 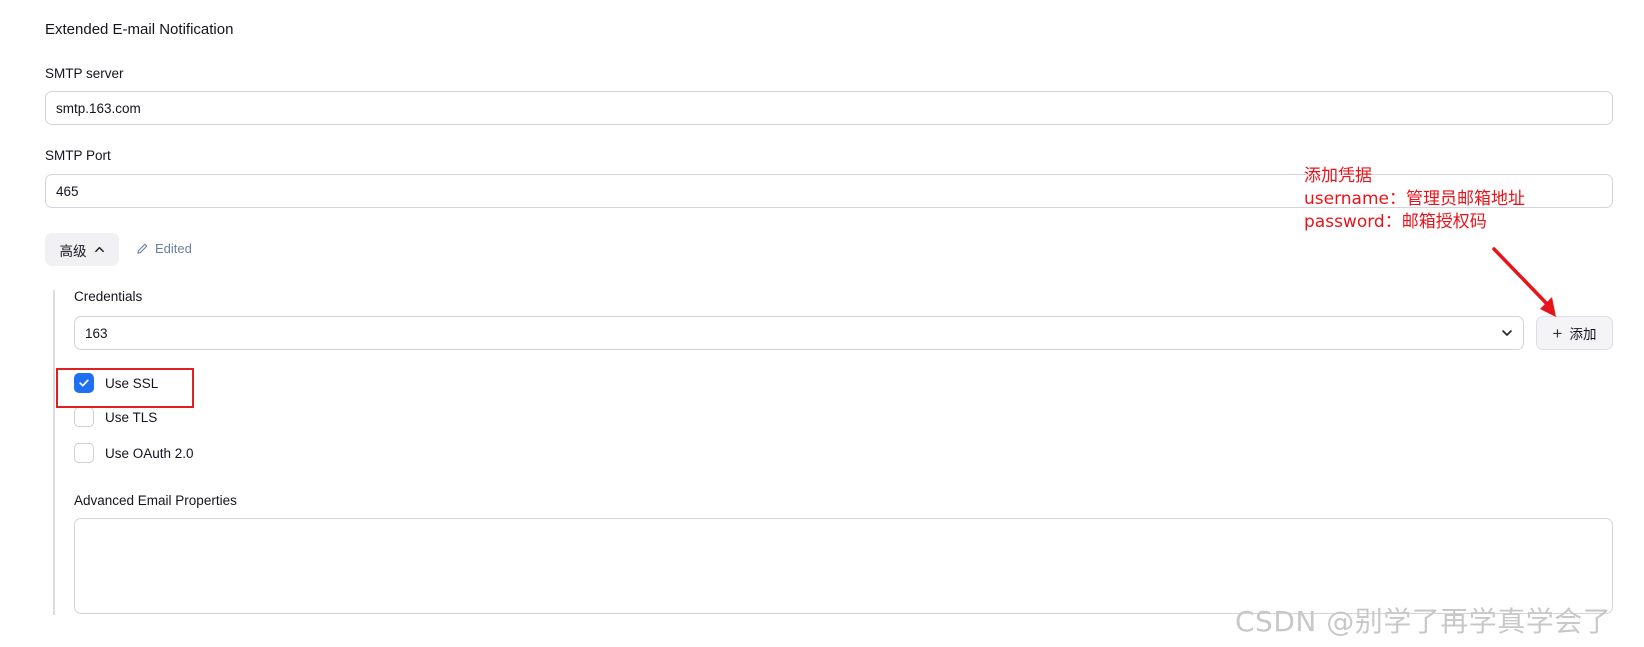 I want to click on use-oauth-option: Use OAuth 2.0, so click(x=134, y=453).